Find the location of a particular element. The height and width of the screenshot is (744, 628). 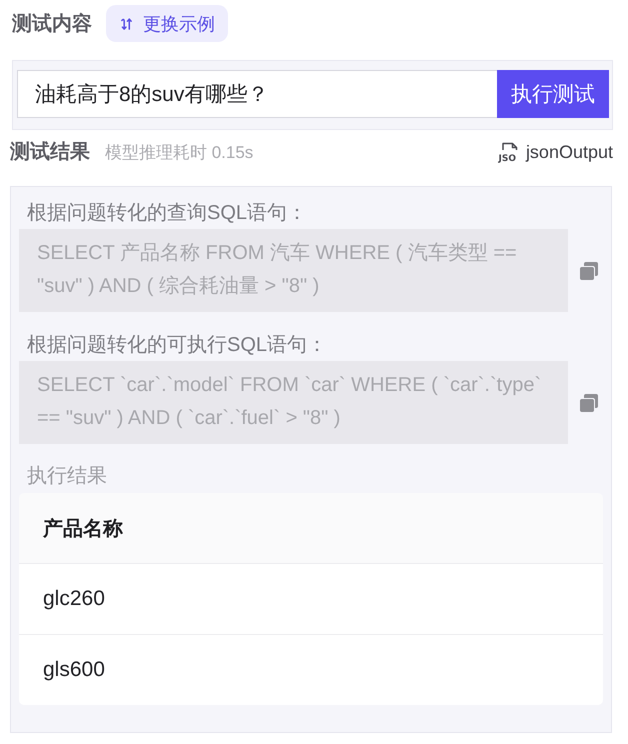

section-title: 测试结果 is located at coordinates (50, 152).